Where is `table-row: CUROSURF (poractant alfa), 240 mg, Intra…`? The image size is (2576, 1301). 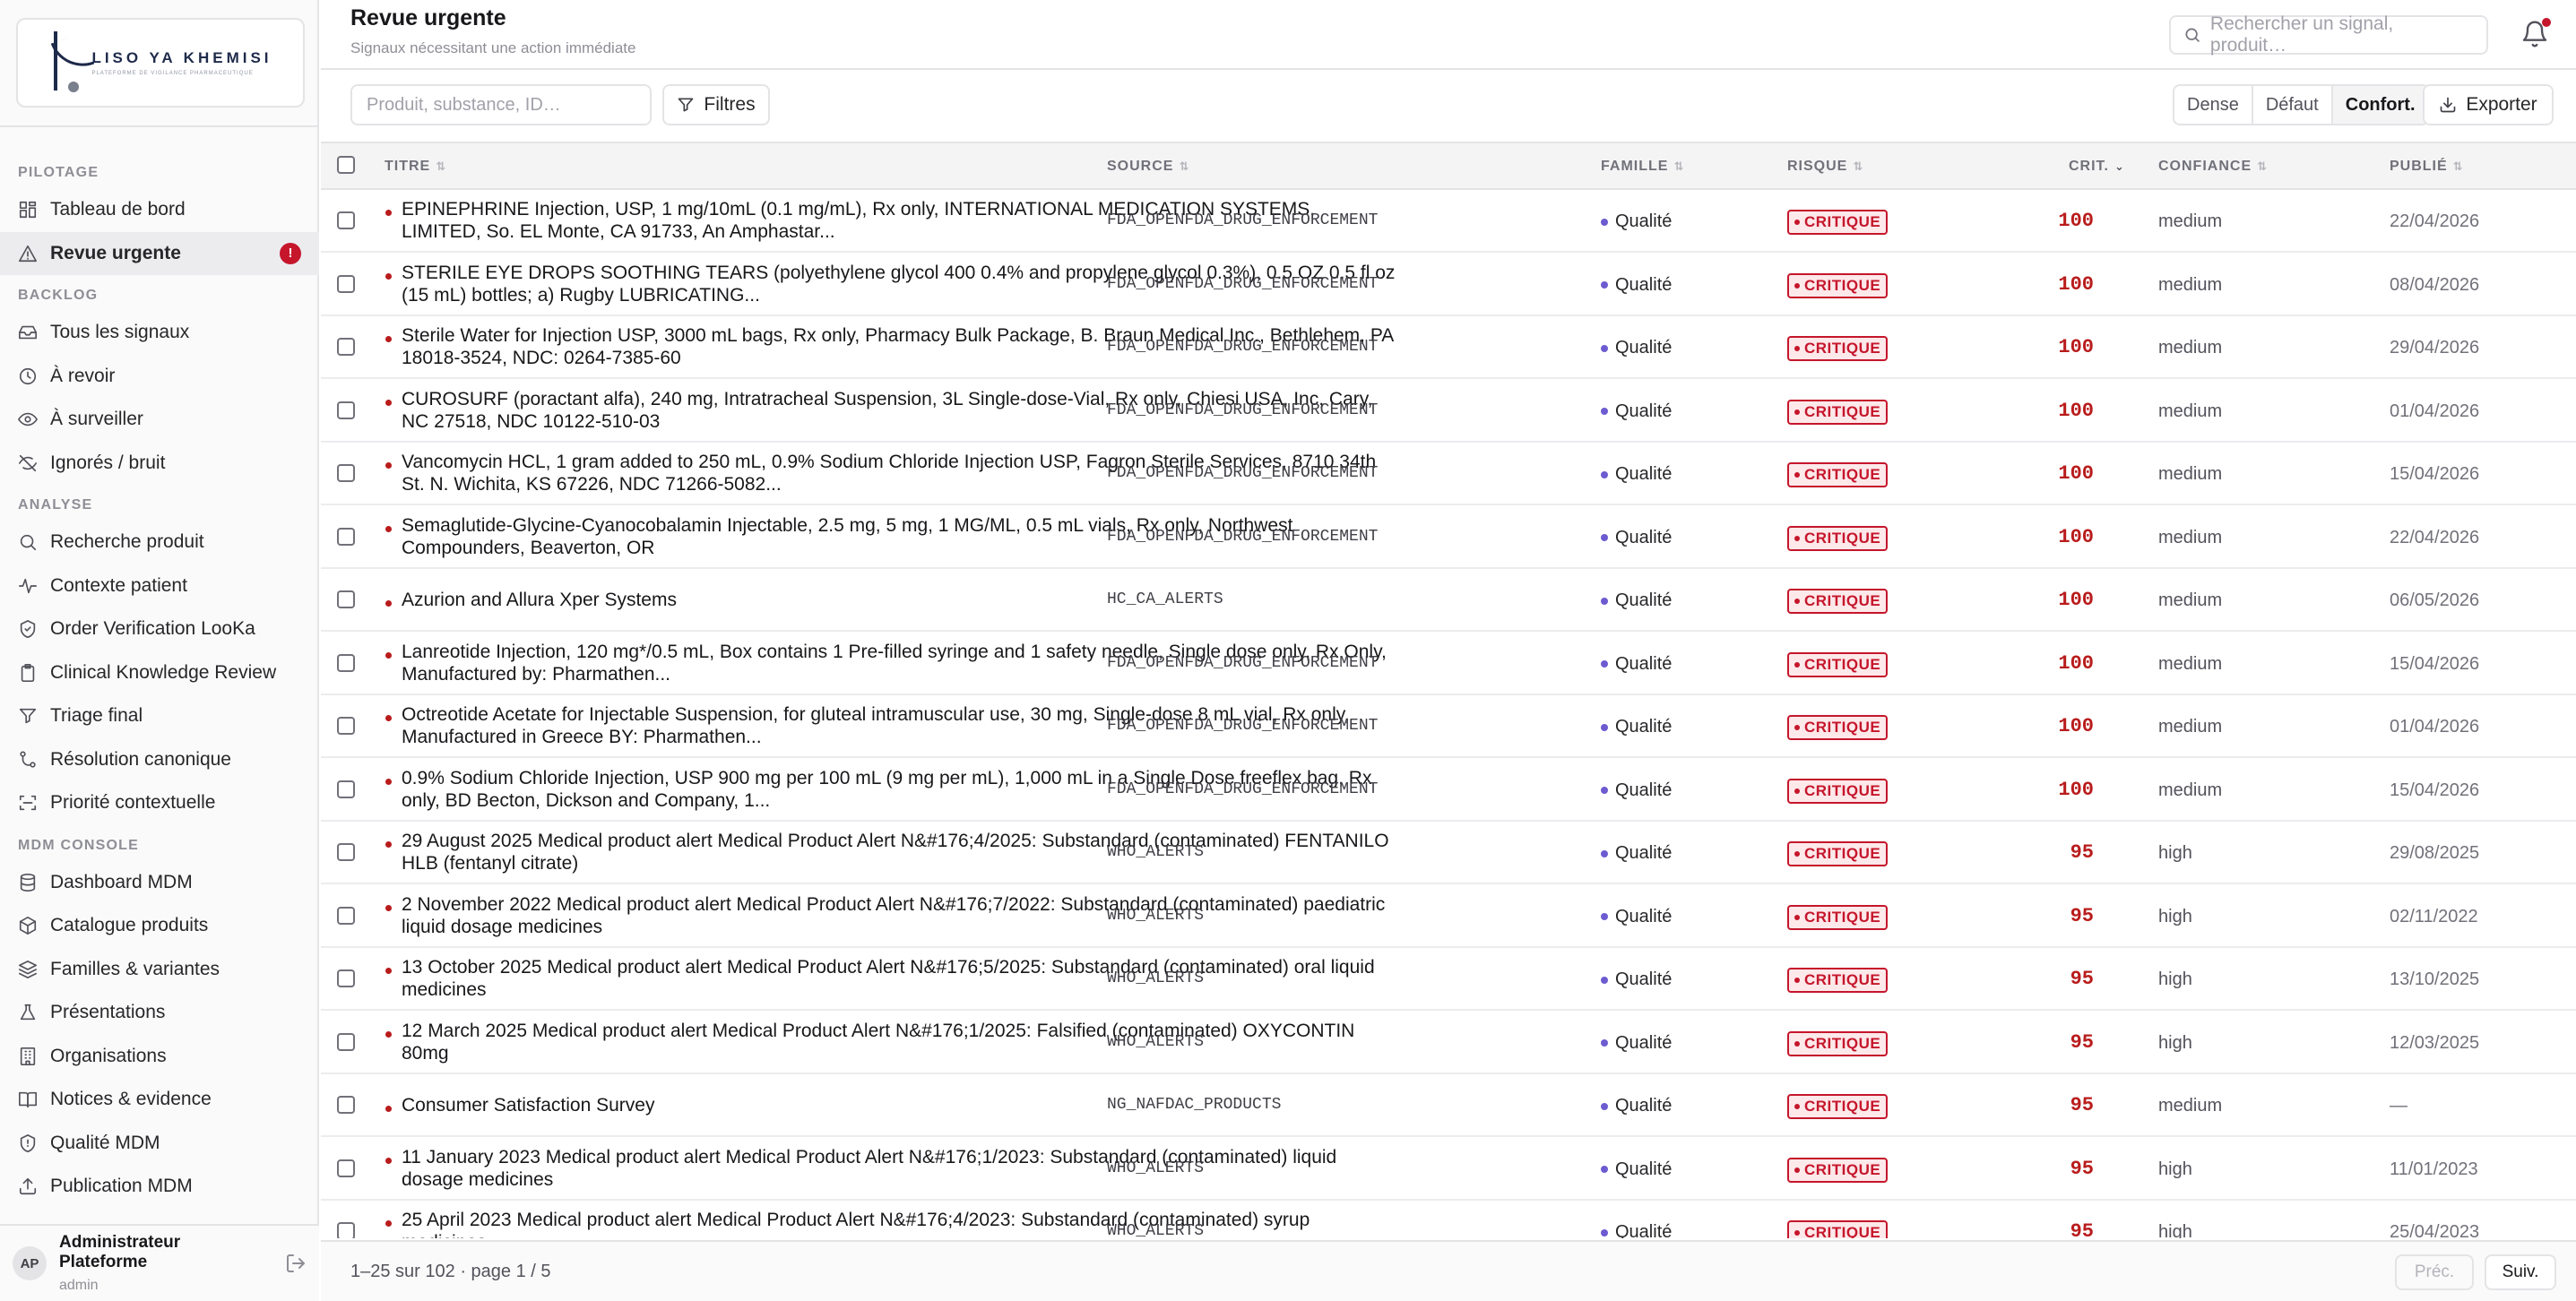
table-row: CUROSURF (poractant alfa), 240 mg, Intra… is located at coordinates (1448, 411).